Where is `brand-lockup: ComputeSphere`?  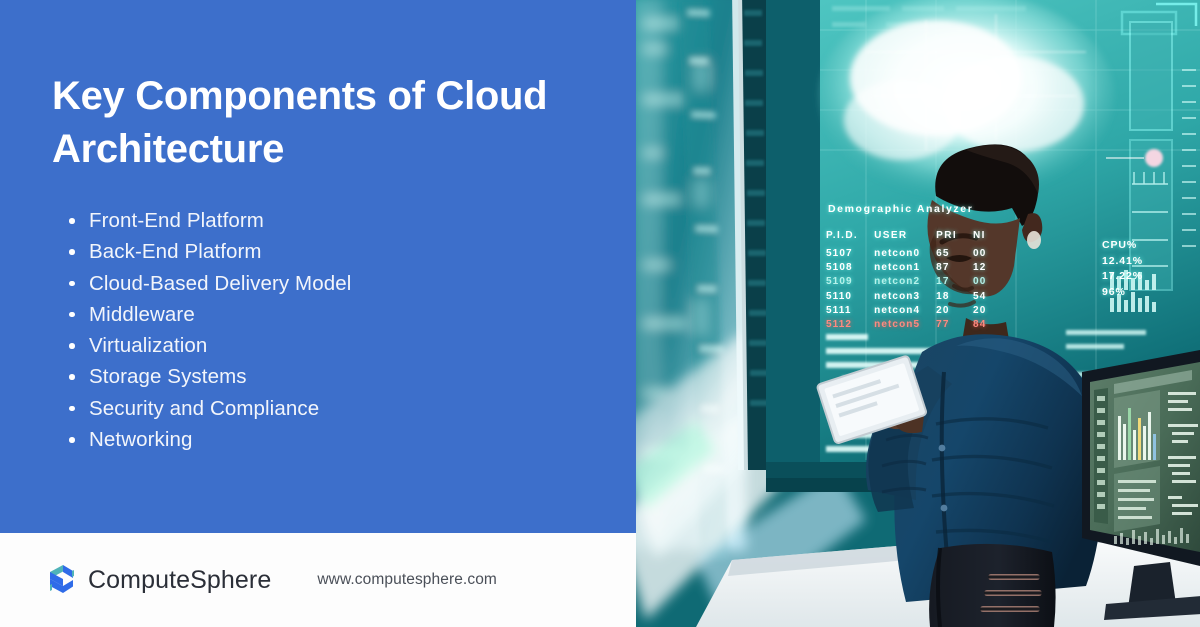
brand-lockup: ComputeSphere is located at coordinates (158, 580).